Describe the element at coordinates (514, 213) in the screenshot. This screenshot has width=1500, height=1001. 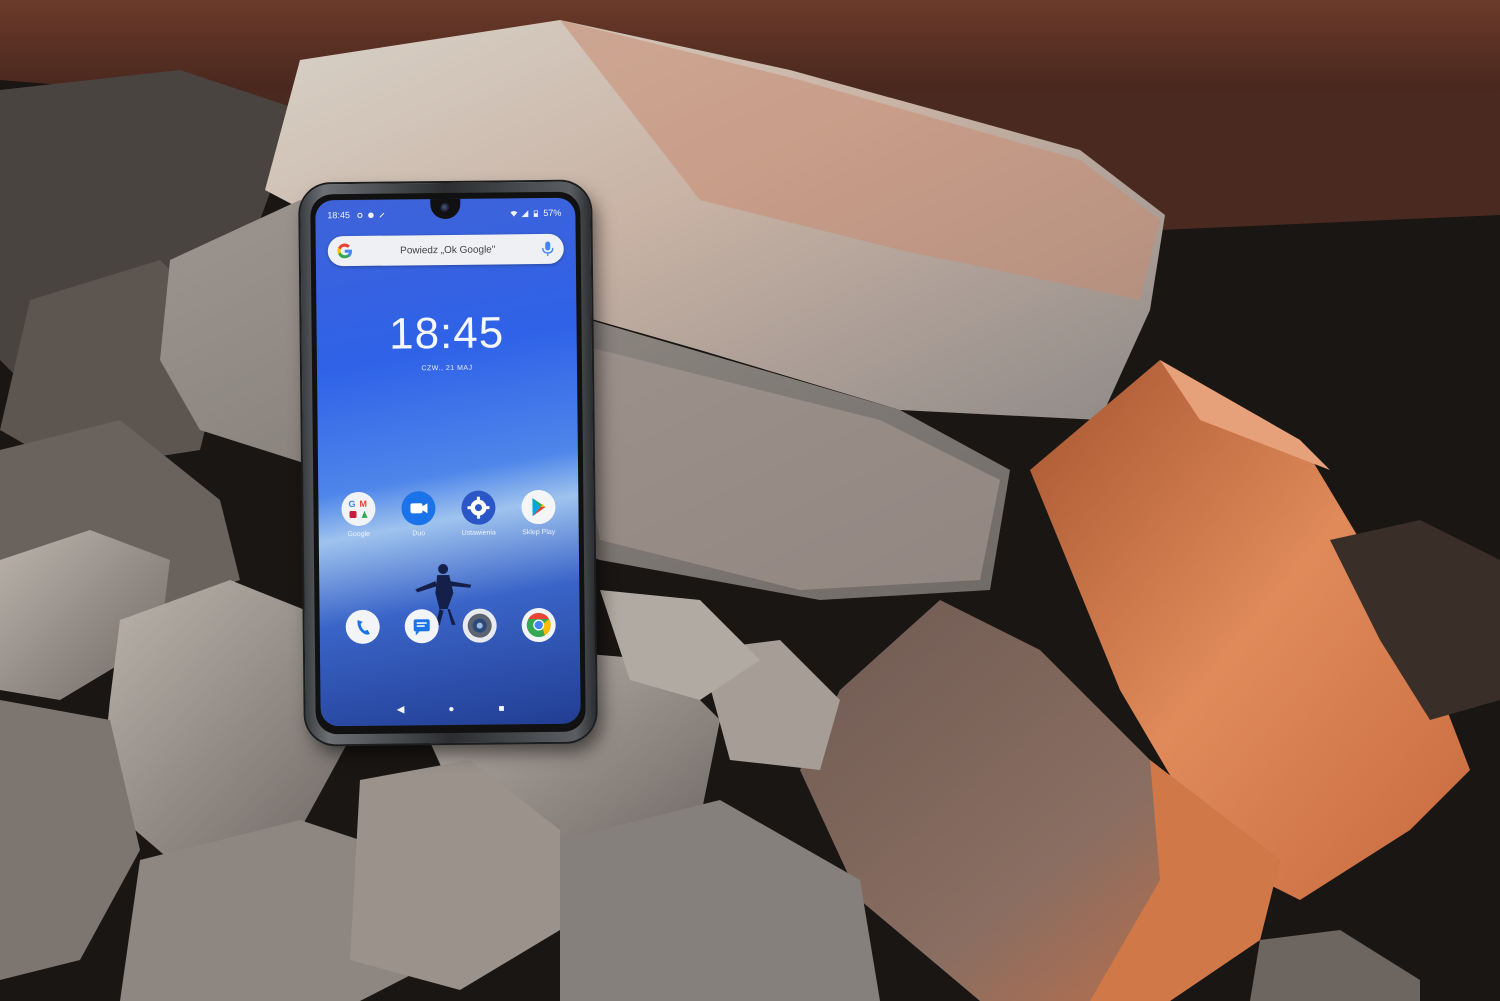
I see `wifi-icon` at that location.